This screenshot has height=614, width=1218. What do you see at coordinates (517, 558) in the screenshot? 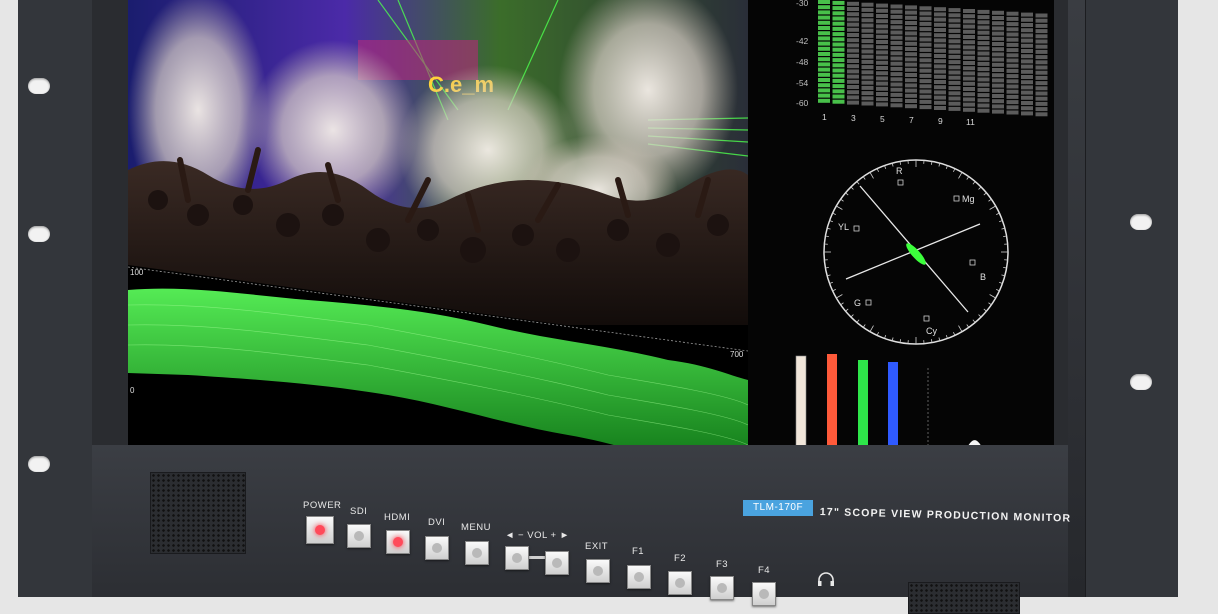
I see `vol-down-button` at bounding box center [517, 558].